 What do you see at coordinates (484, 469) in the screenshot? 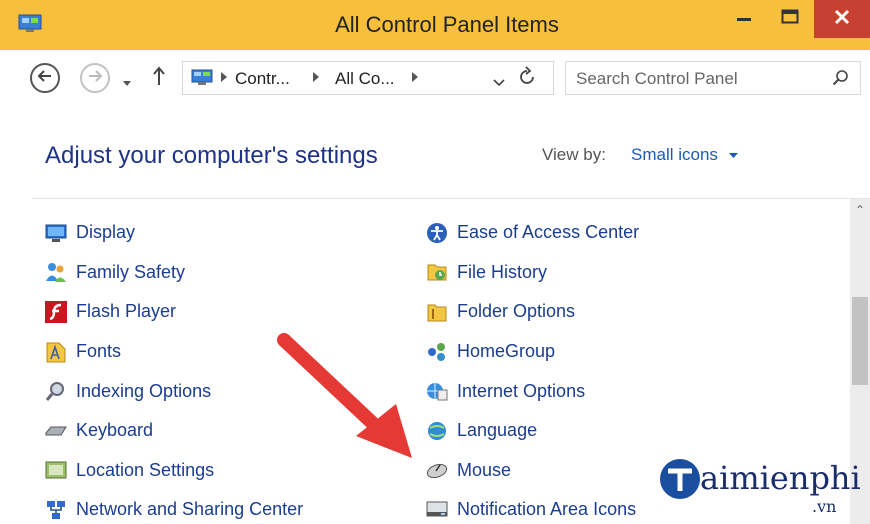
I see `item-label: Mouse` at bounding box center [484, 469].